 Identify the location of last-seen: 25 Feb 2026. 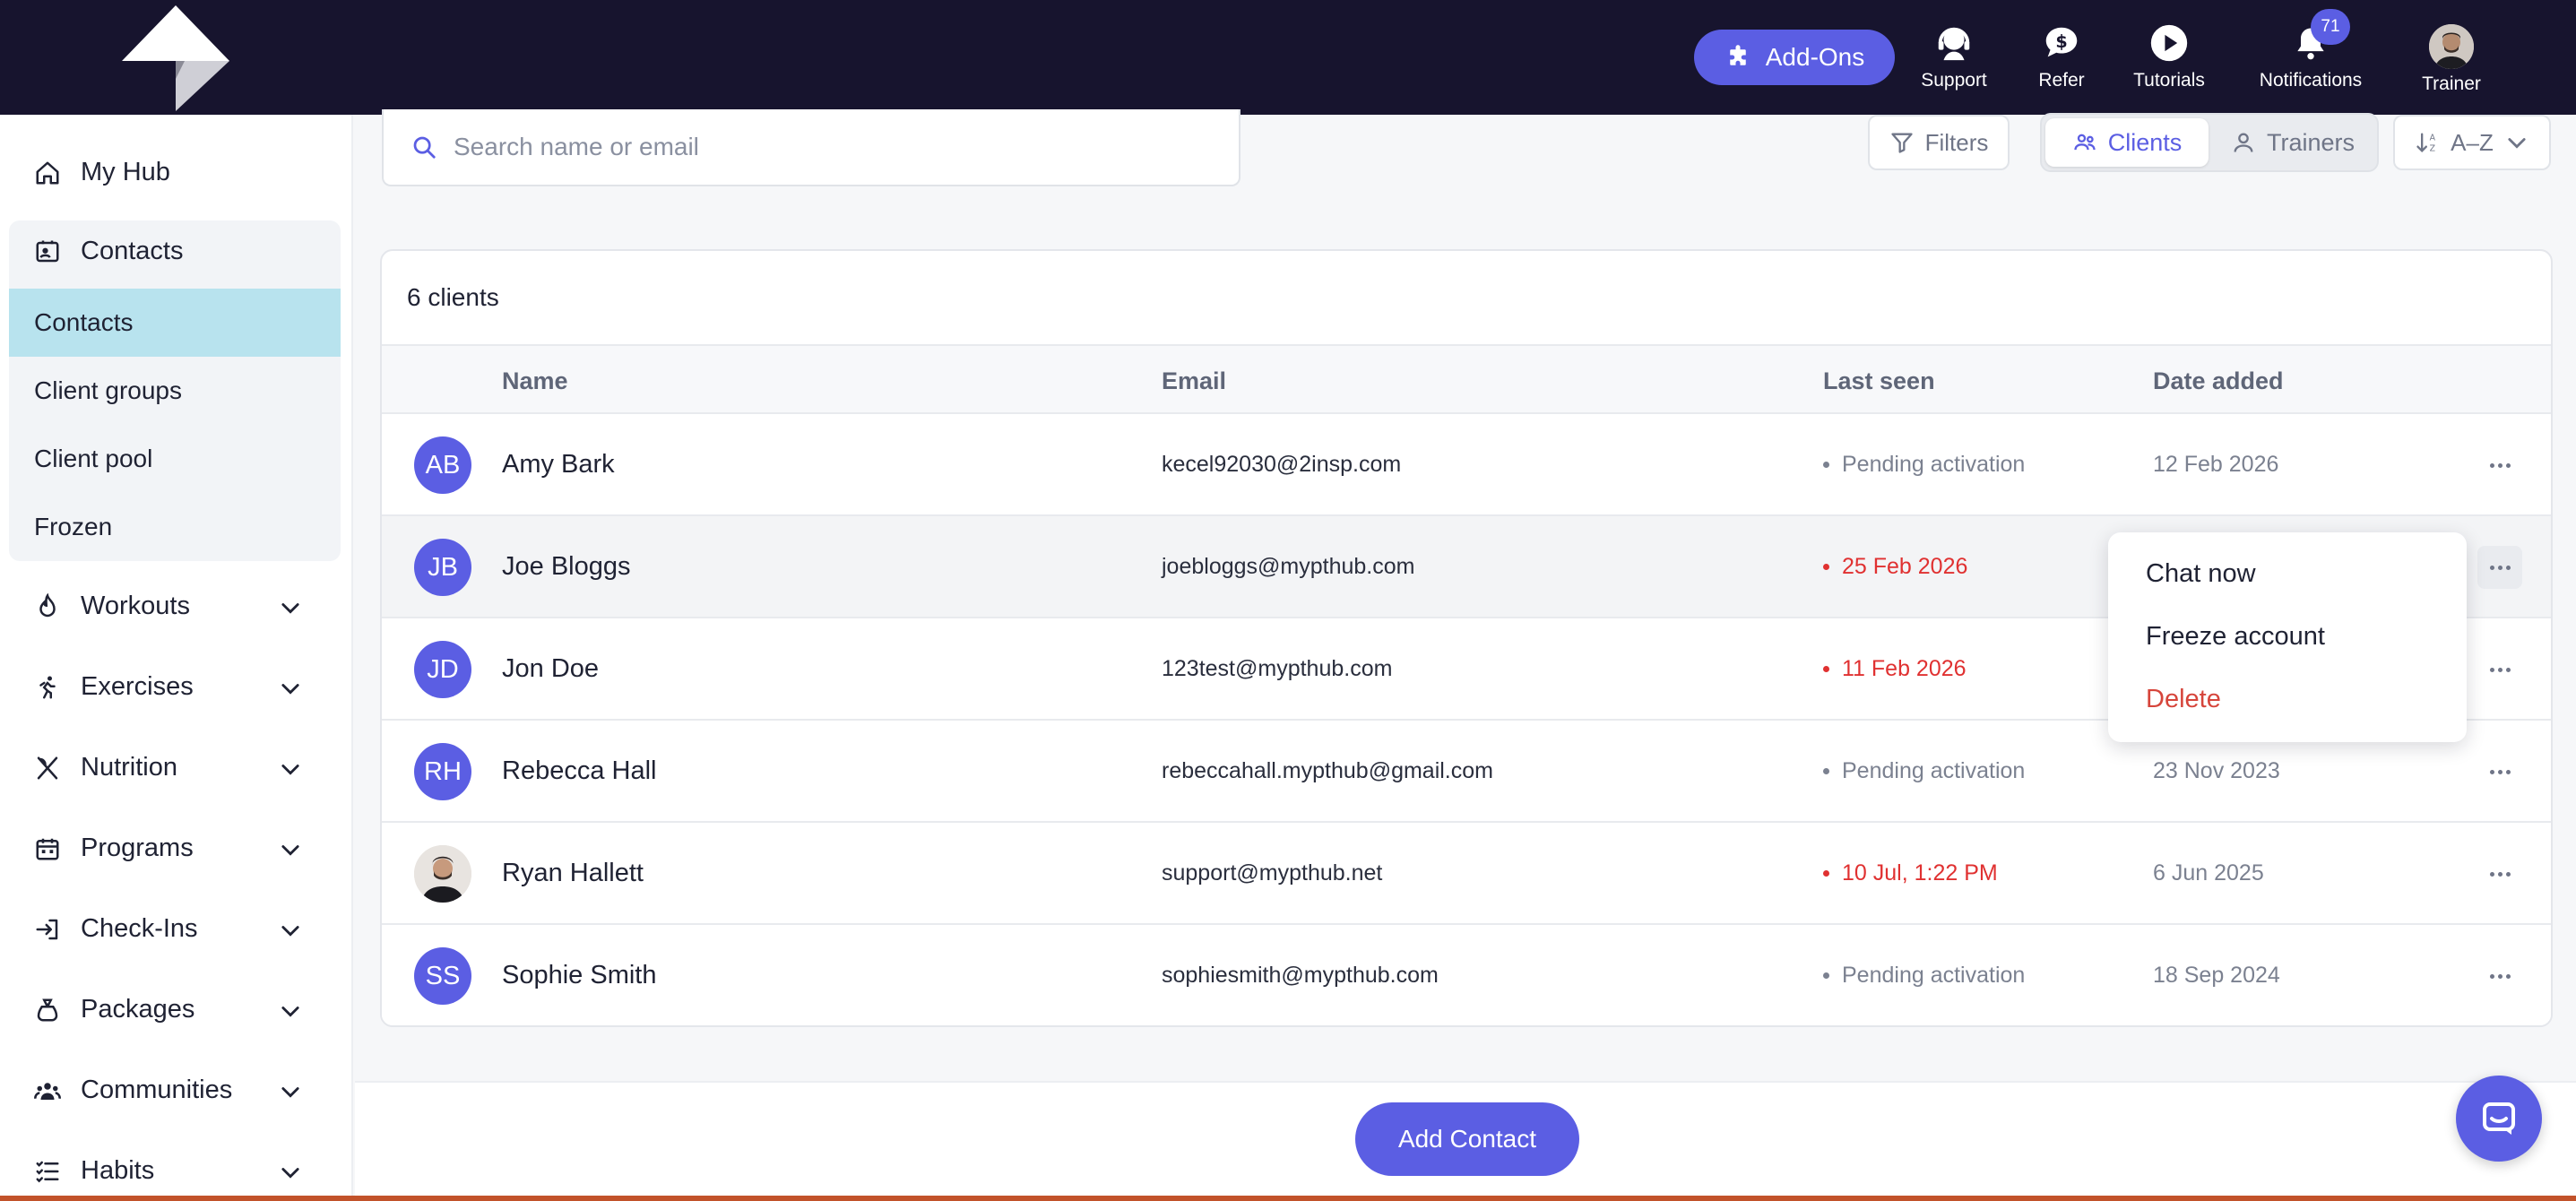
(1895, 567).